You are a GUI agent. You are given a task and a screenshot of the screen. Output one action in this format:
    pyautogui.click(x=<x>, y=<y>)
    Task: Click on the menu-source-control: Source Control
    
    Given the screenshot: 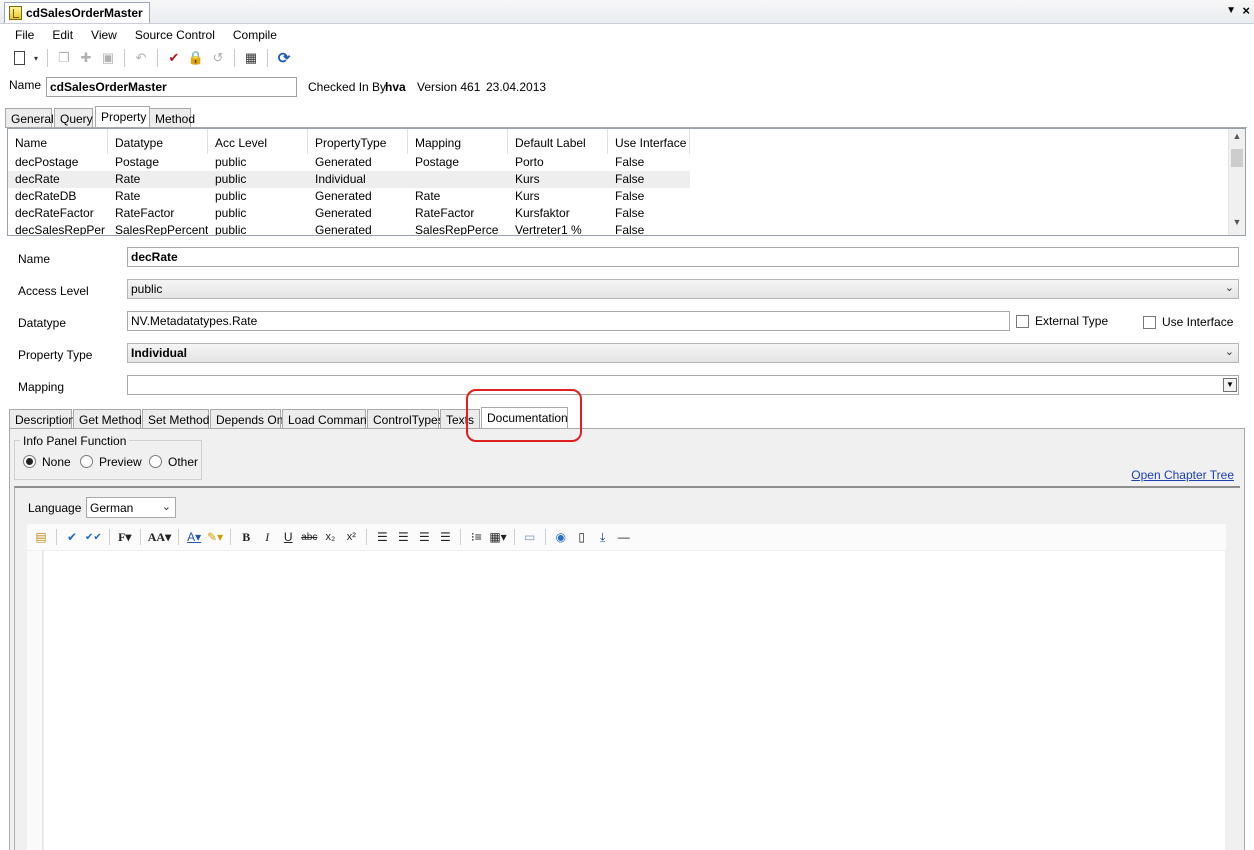 What is the action you would take?
    pyautogui.click(x=175, y=35)
    